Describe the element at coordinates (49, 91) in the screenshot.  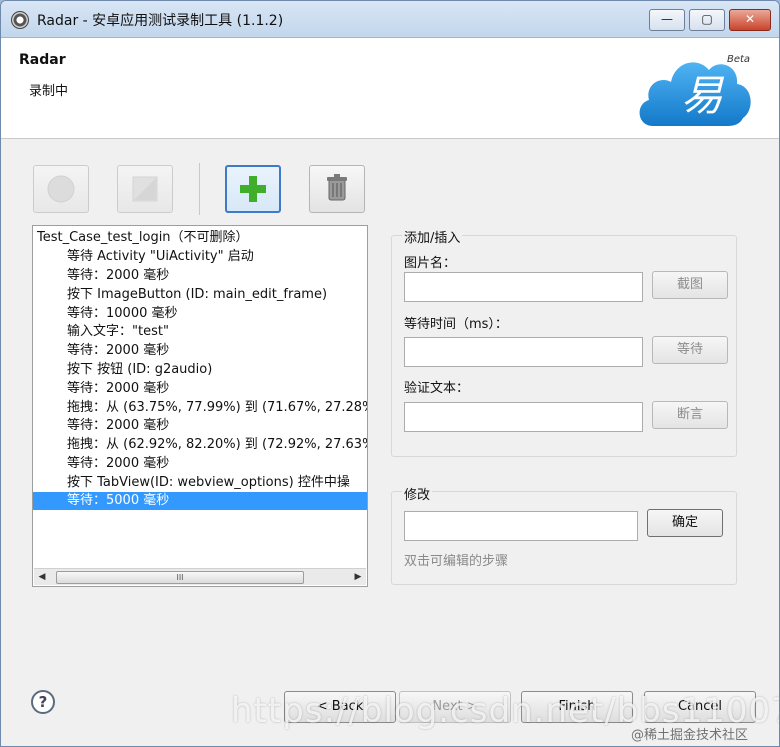
I see `page-subtitle: 录制中` at that location.